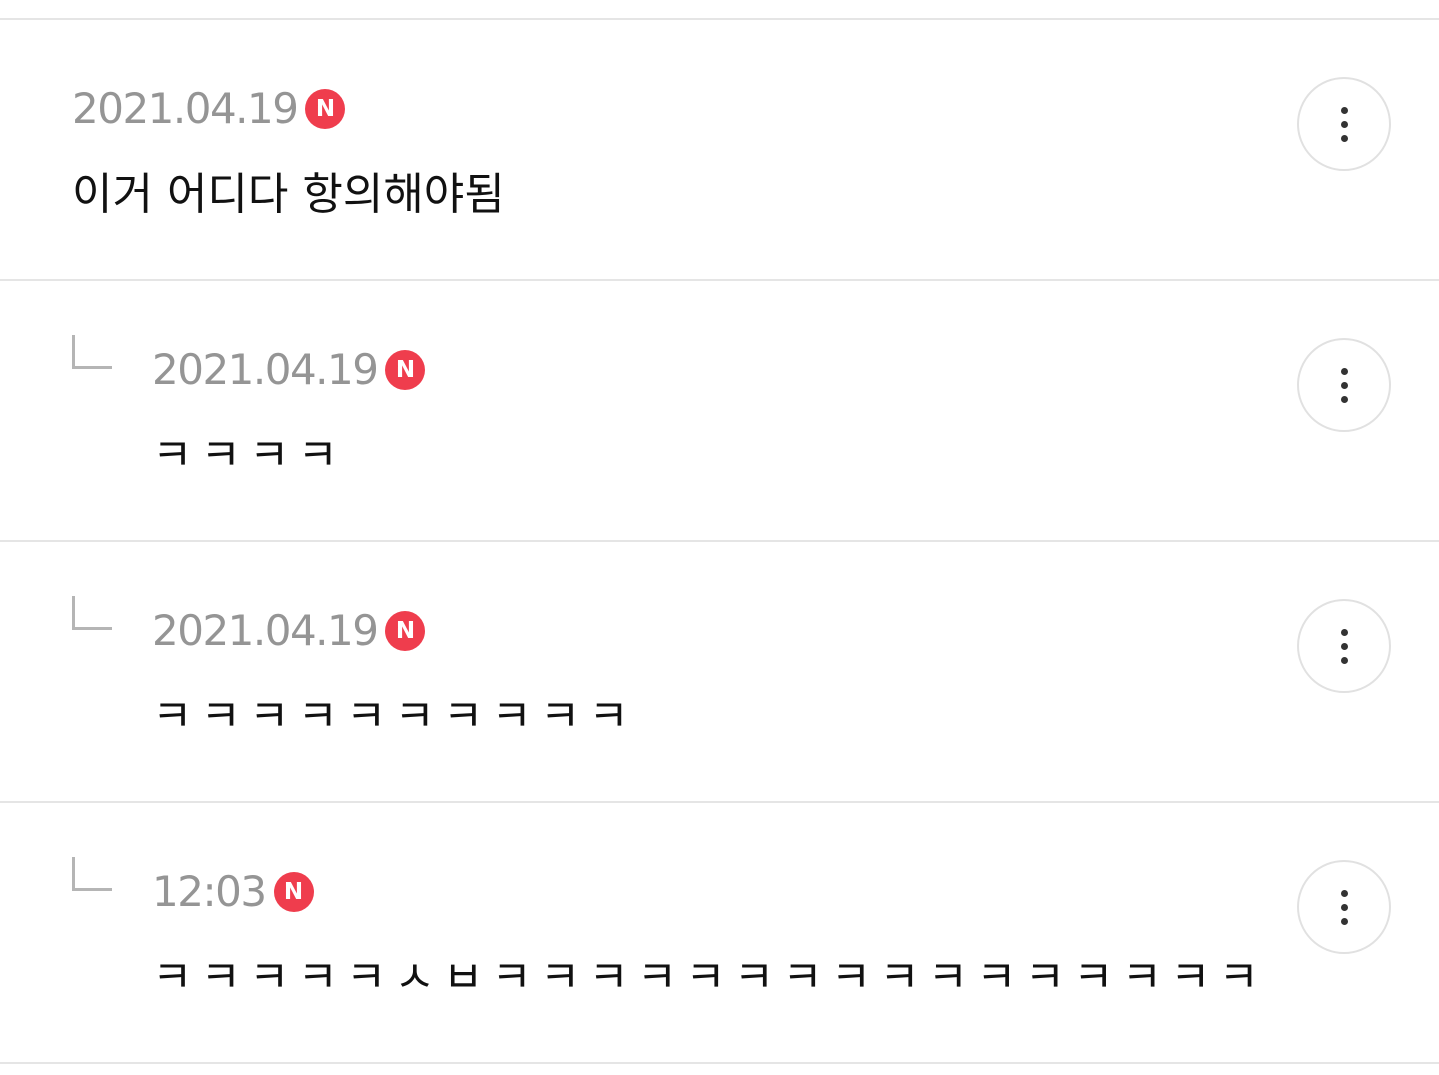  Describe the element at coordinates (209, 891) in the screenshot. I see `comment-date: 12:03` at that location.